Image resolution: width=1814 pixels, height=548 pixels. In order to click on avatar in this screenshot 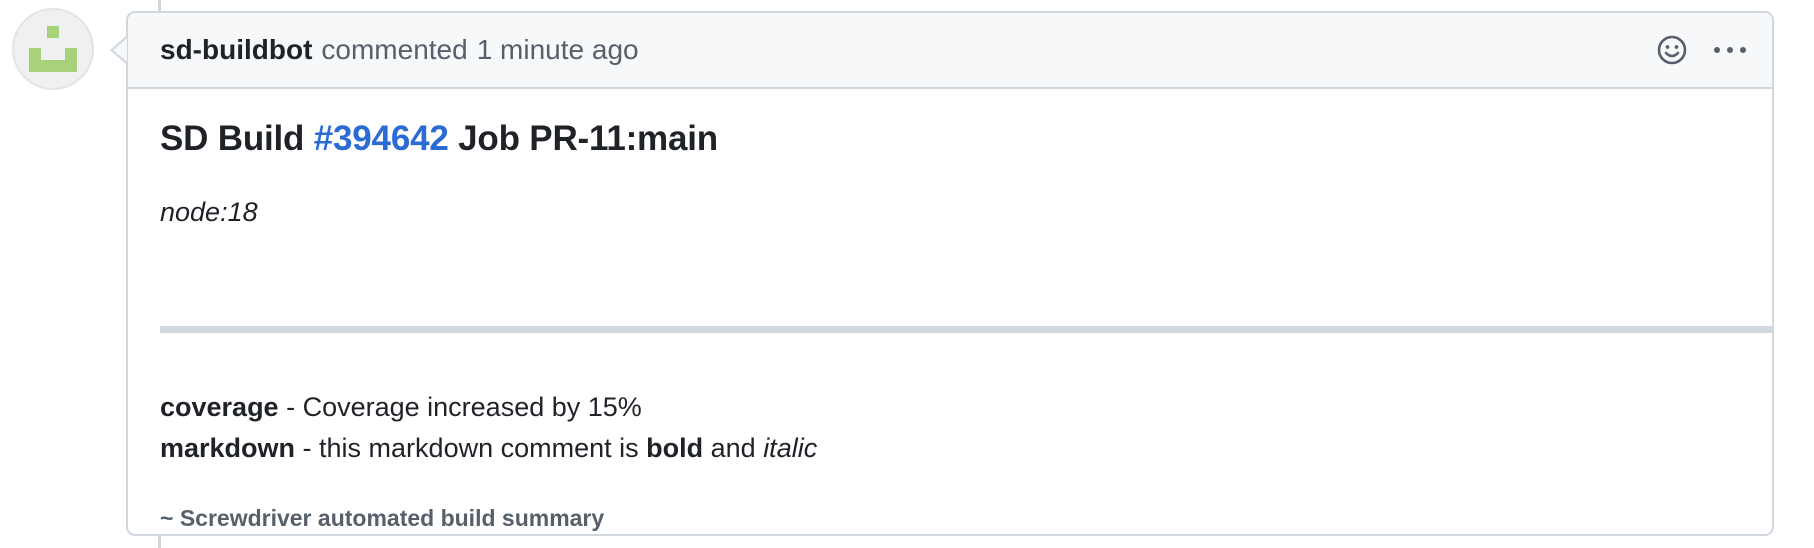, I will do `click(53, 49)`.